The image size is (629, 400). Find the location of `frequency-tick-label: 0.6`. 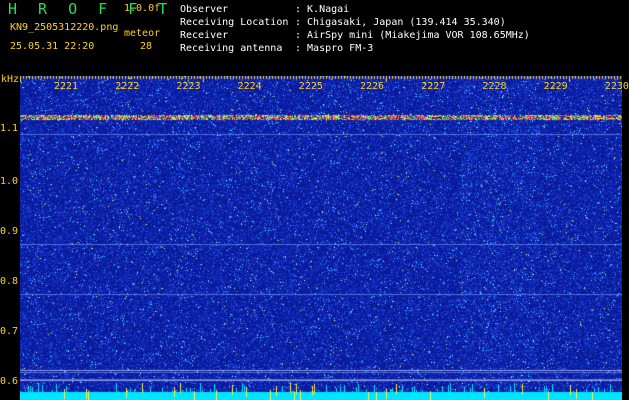

frequency-tick-label: 0.6 is located at coordinates (9, 381).